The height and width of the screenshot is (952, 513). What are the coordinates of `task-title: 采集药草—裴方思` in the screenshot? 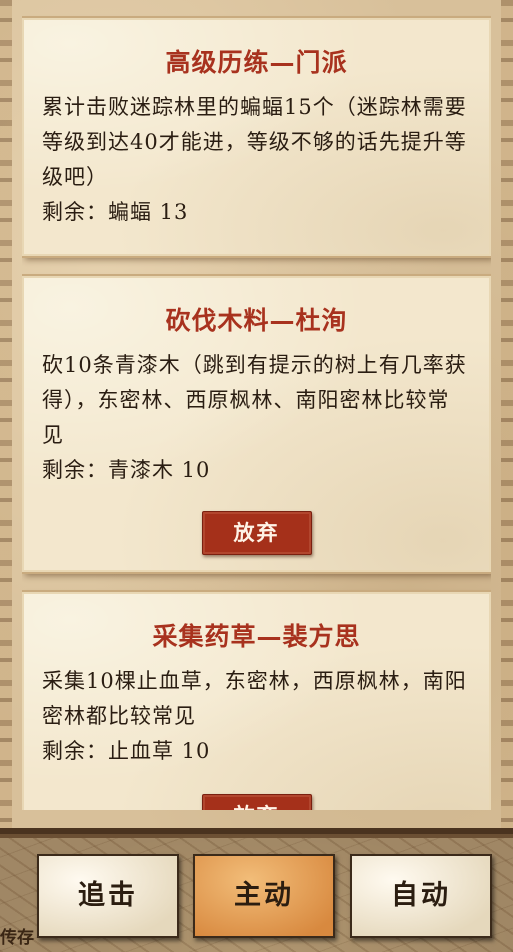 It's located at (256, 636).